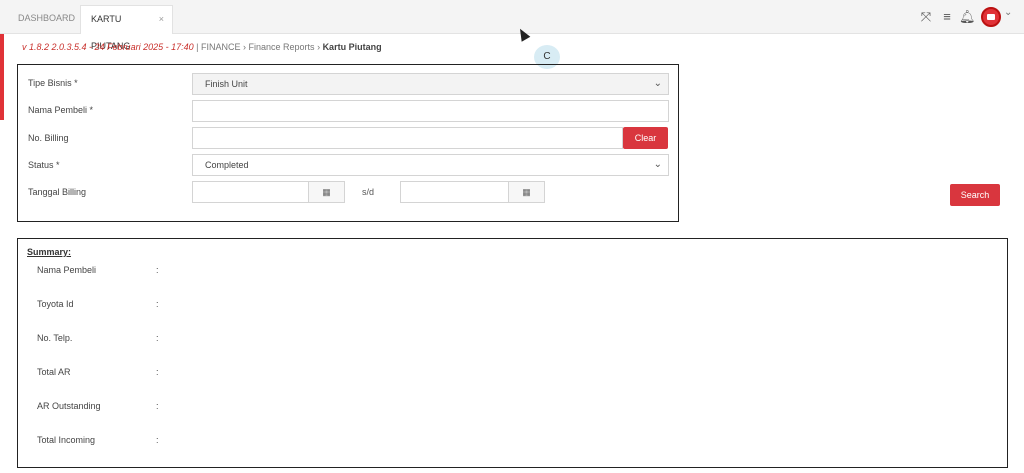 The height and width of the screenshot is (473, 1024). Describe the element at coordinates (368, 192) in the screenshot. I see `date-separator: s/d` at that location.